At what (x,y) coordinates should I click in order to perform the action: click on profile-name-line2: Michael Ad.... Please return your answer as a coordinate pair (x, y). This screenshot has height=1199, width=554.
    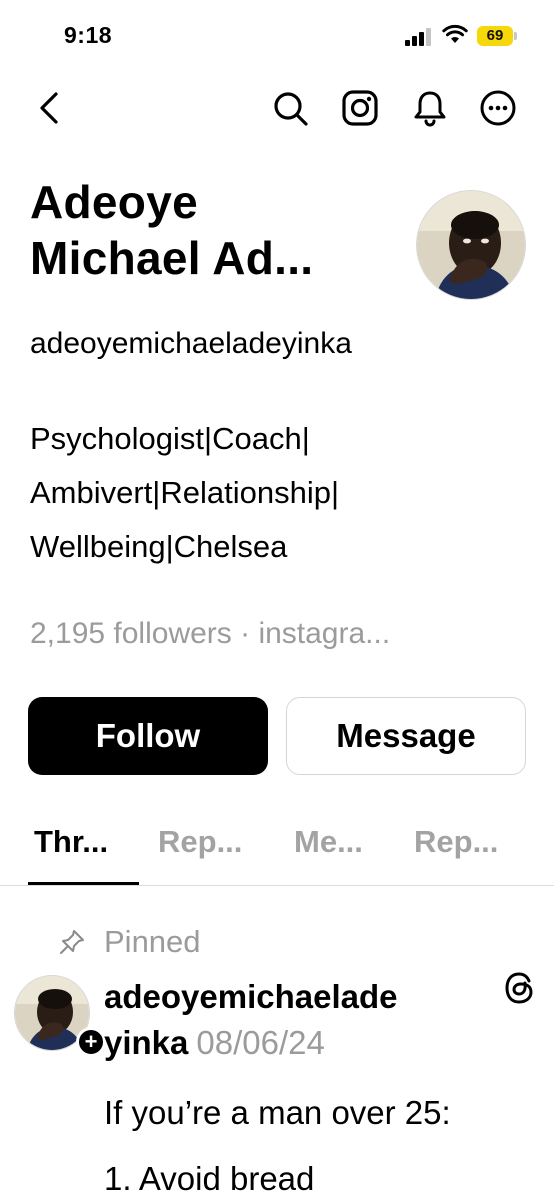
    Looking at the image, I should click on (172, 258).